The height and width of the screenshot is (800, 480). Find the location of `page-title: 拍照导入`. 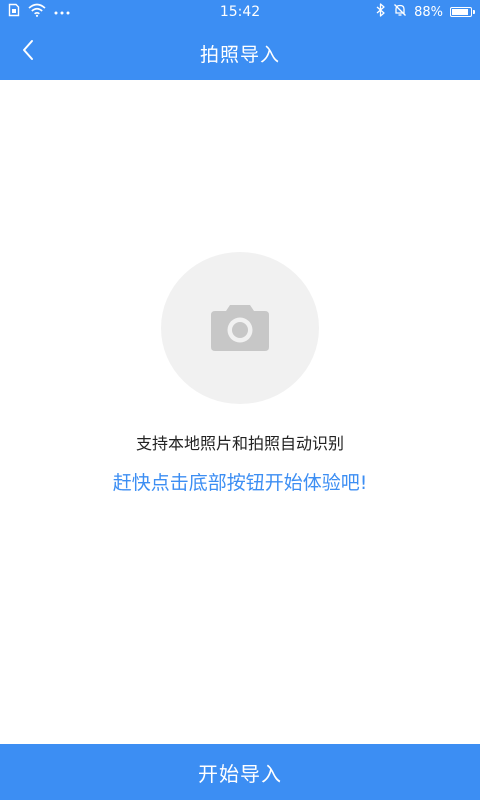

page-title: 拍照导入 is located at coordinates (239, 55).